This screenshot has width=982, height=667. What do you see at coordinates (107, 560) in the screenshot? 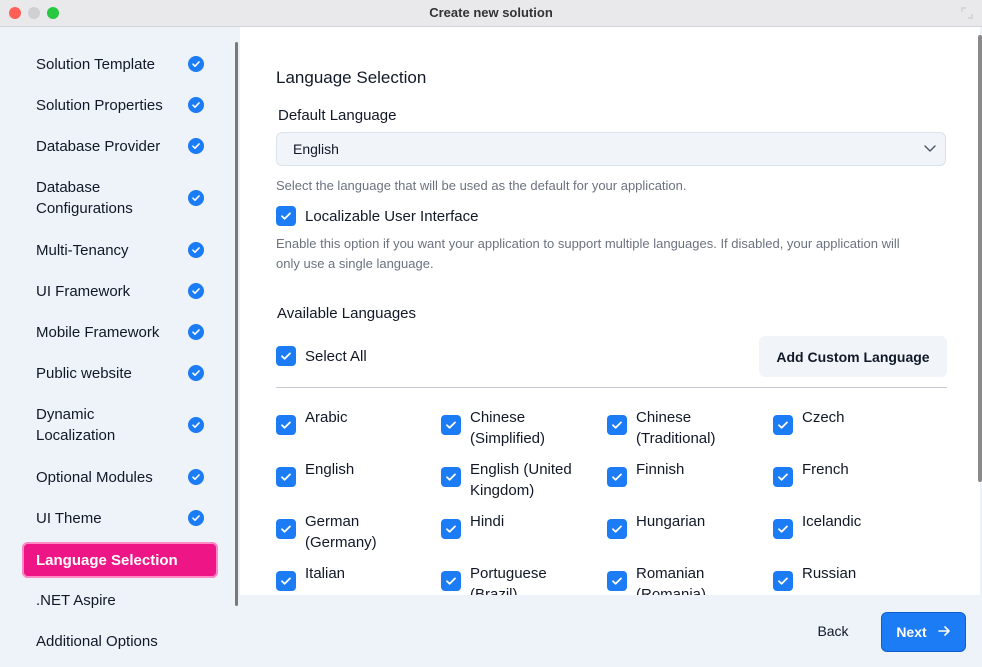
I see `sidebar-item-label: Language Selection` at bounding box center [107, 560].